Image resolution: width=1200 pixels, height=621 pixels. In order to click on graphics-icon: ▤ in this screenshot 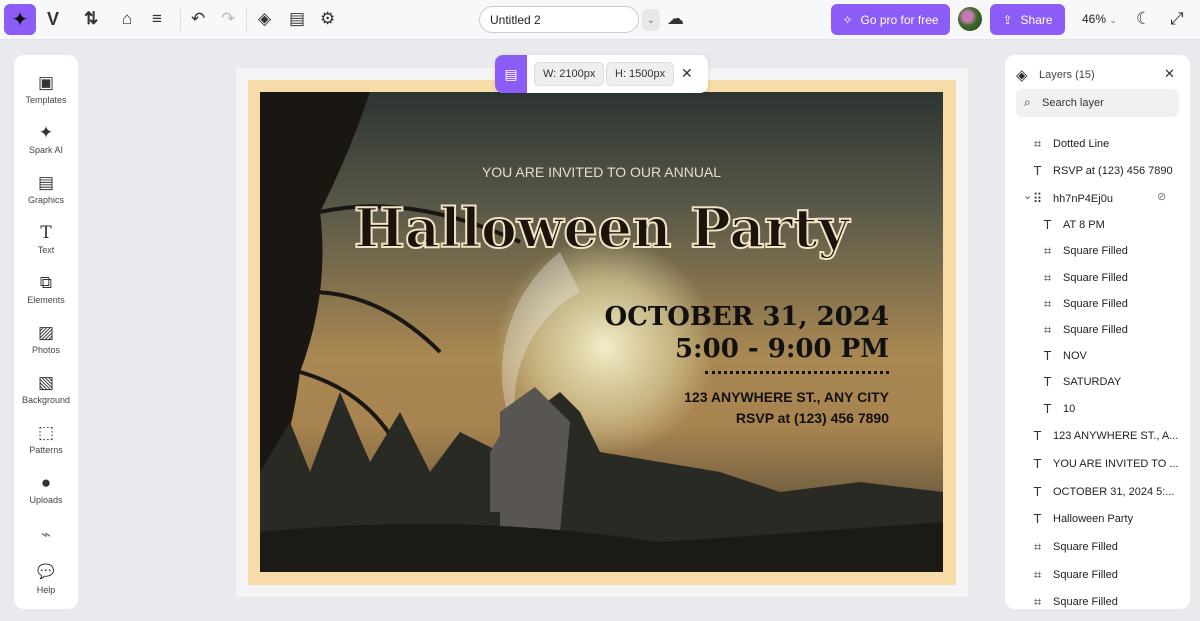, I will do `click(46, 182)`.